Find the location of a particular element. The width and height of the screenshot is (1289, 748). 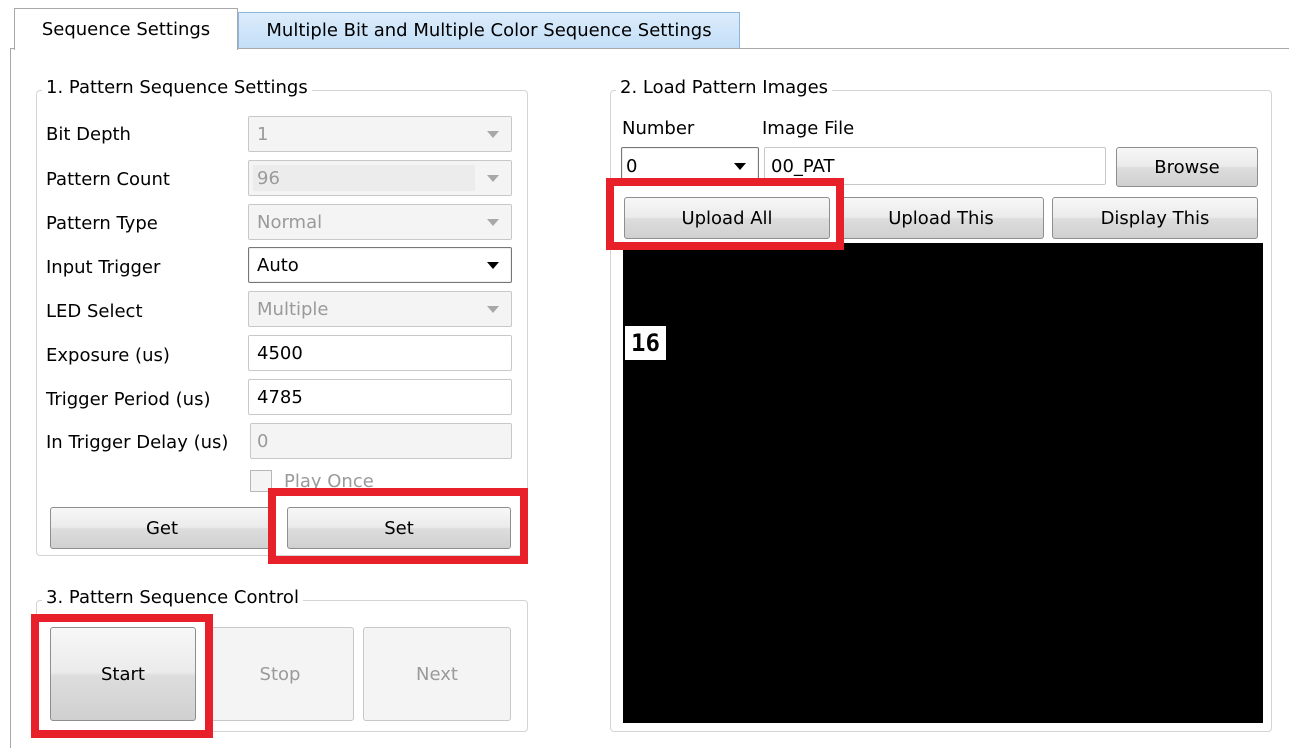

pattern-count-label: Pattern Count is located at coordinates (108, 179).